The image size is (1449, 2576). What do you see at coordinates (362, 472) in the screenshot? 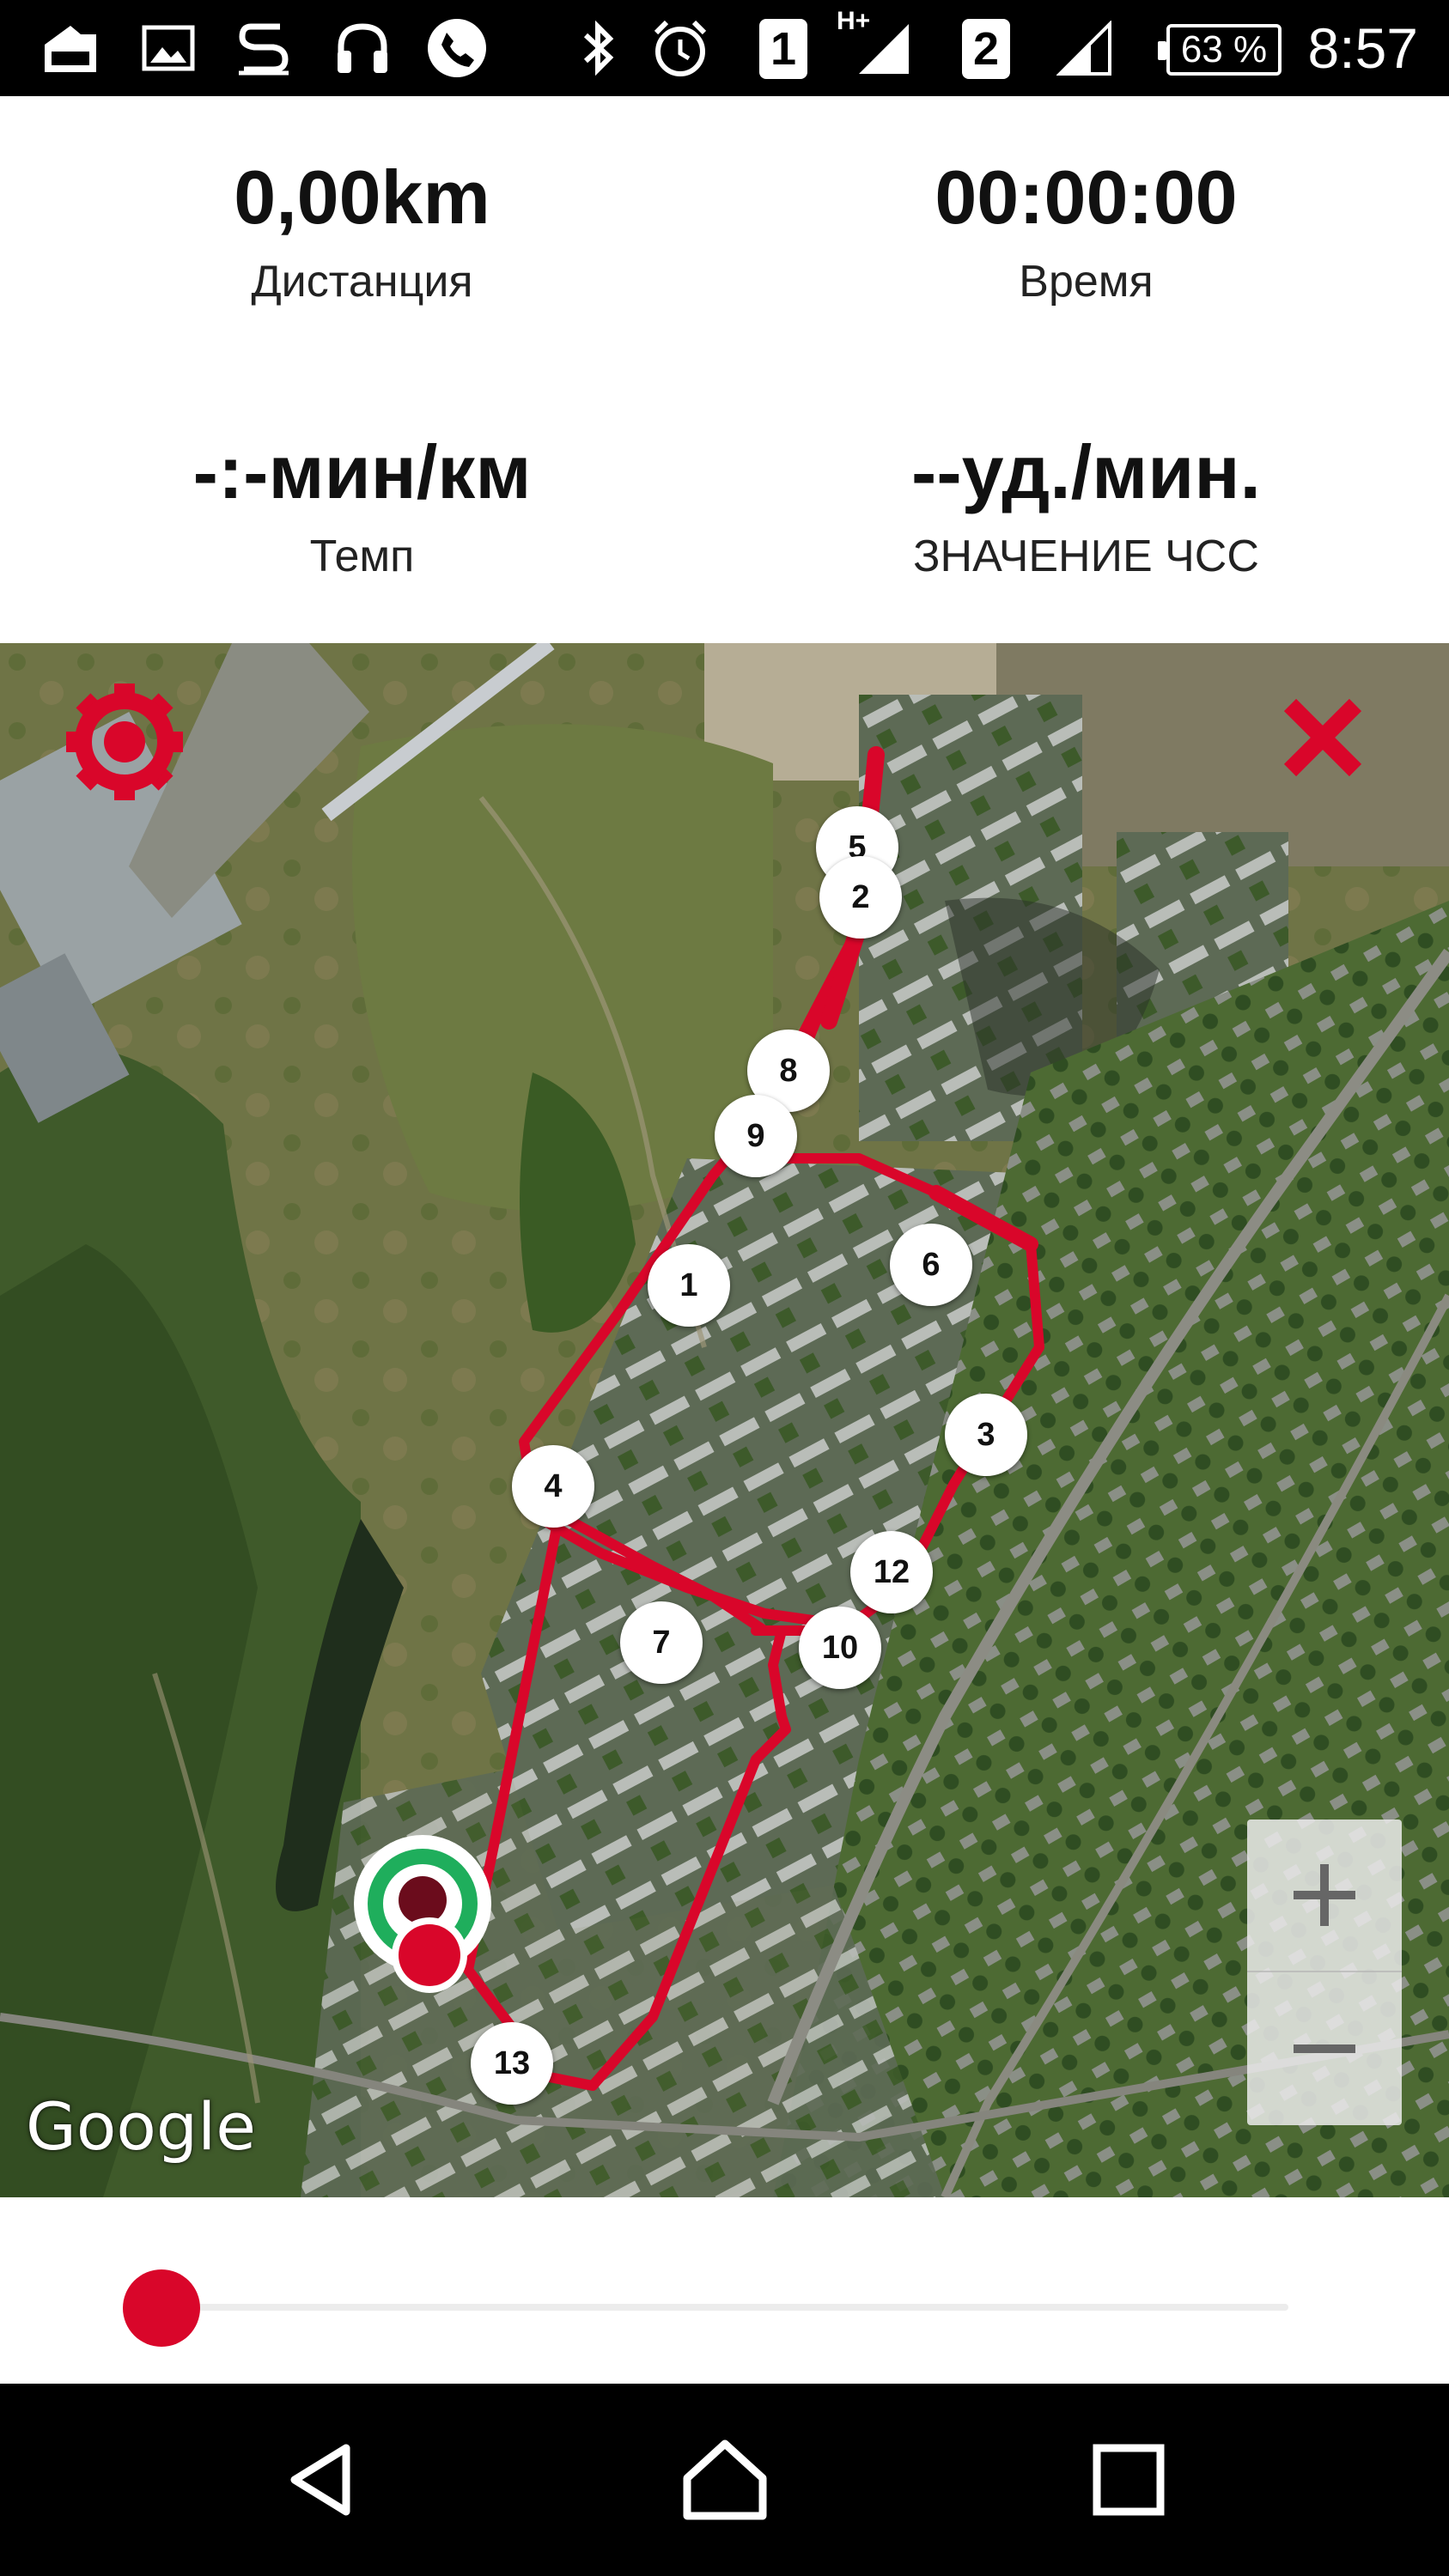
I see `pace-value: -:-мин/км` at bounding box center [362, 472].